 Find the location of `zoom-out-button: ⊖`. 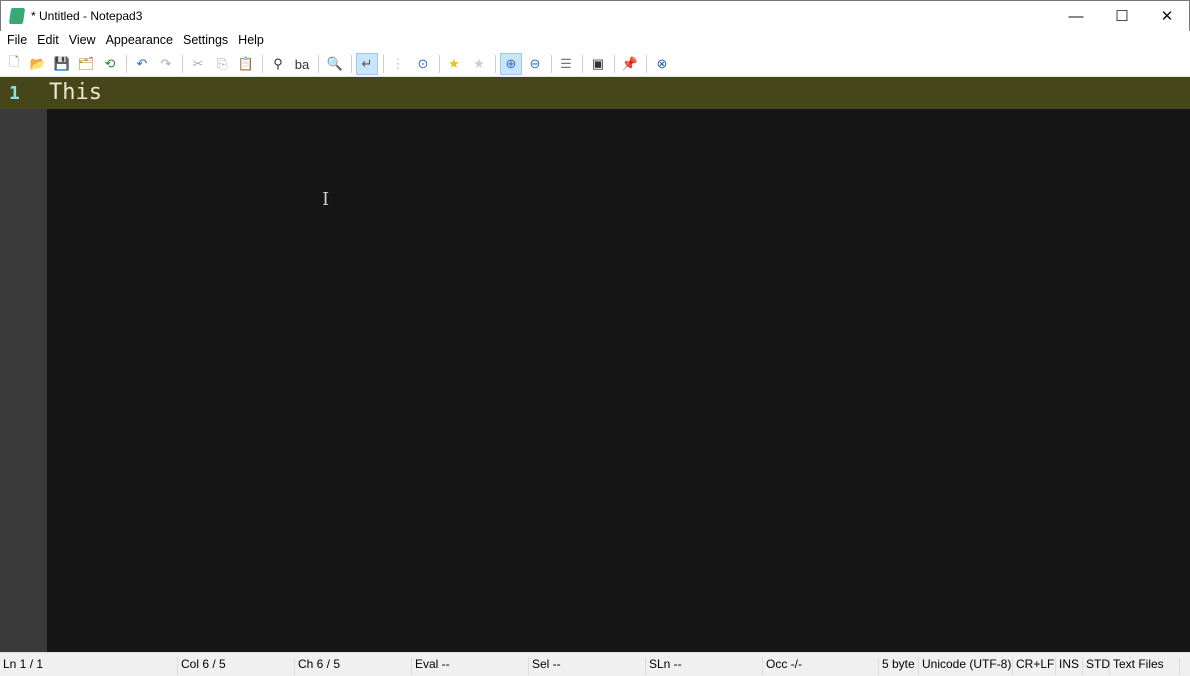

zoom-out-button: ⊖ is located at coordinates (535, 64).